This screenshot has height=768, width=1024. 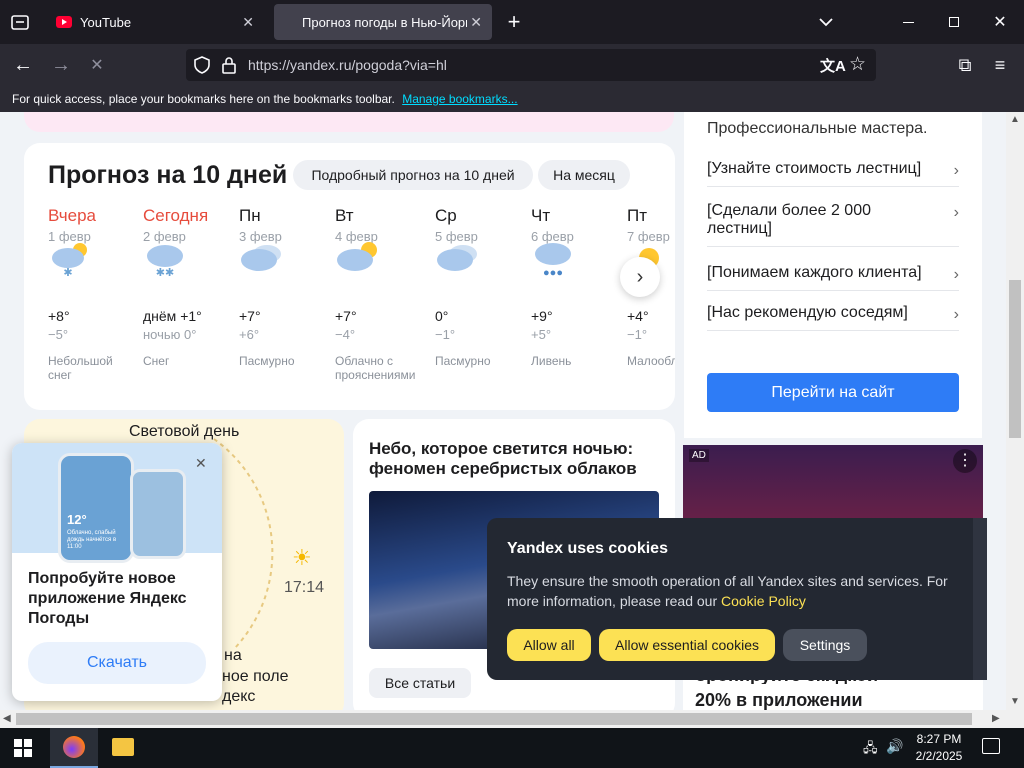 What do you see at coordinates (779, 700) in the screenshot?
I see `ad-bottom-text: 20% в приложении` at bounding box center [779, 700].